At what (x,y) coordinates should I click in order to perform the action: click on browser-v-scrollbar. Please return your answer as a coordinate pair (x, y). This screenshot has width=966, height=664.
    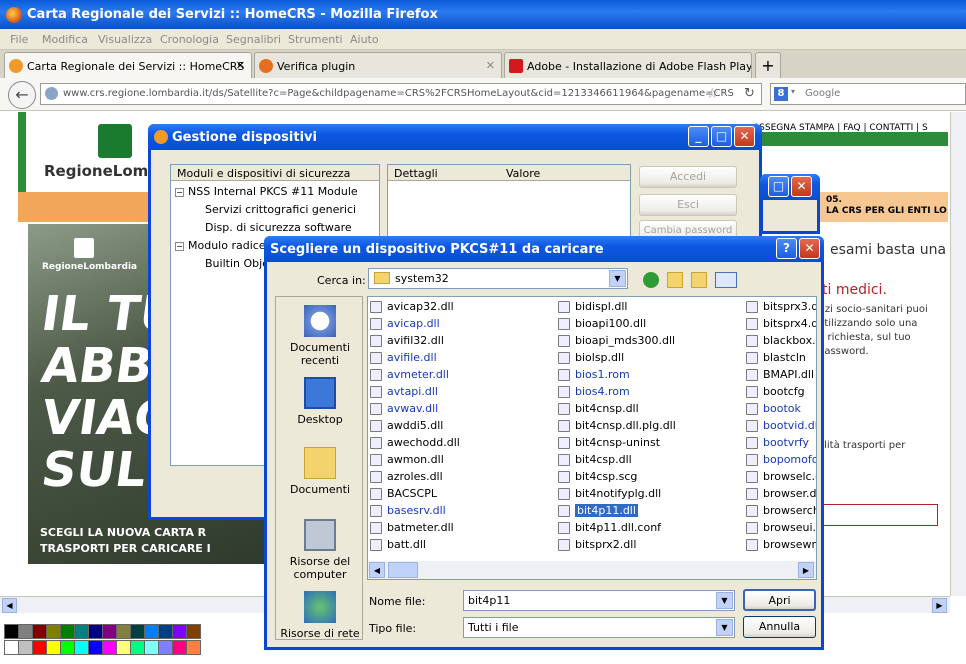
    Looking at the image, I should click on (958, 354).